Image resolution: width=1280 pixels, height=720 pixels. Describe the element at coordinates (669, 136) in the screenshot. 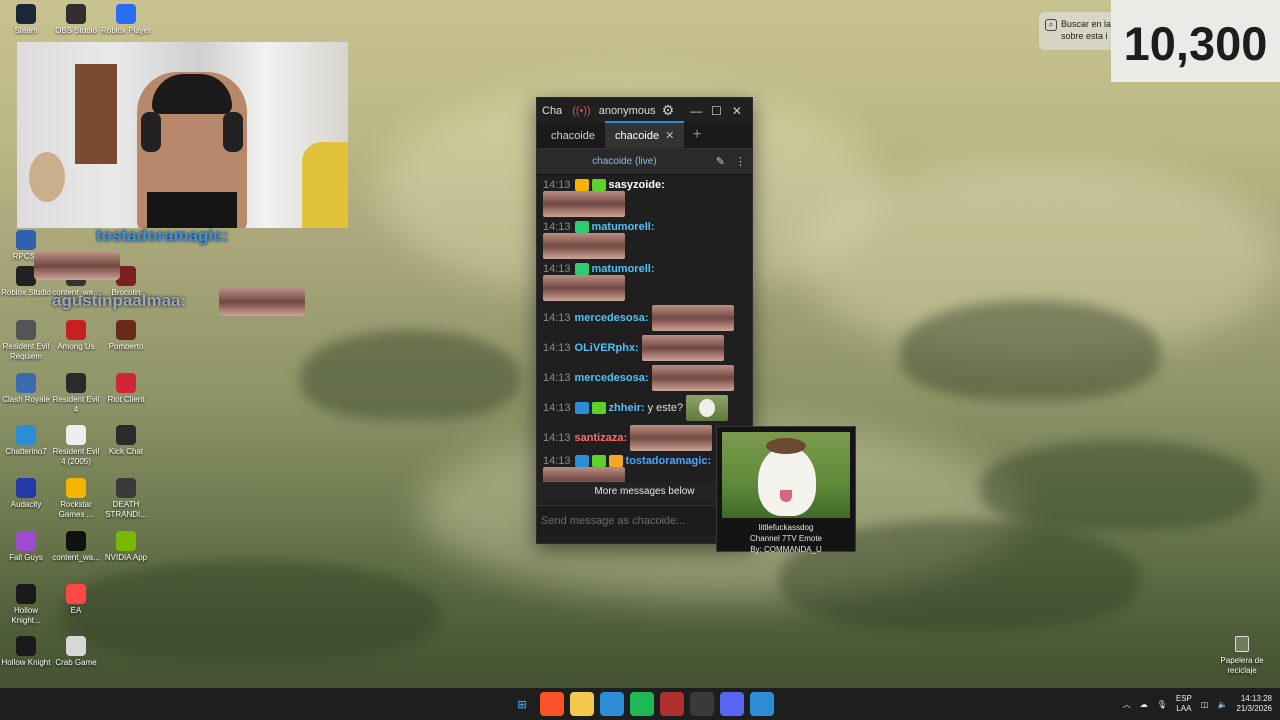

I see `close-tab-icon: ✕` at that location.